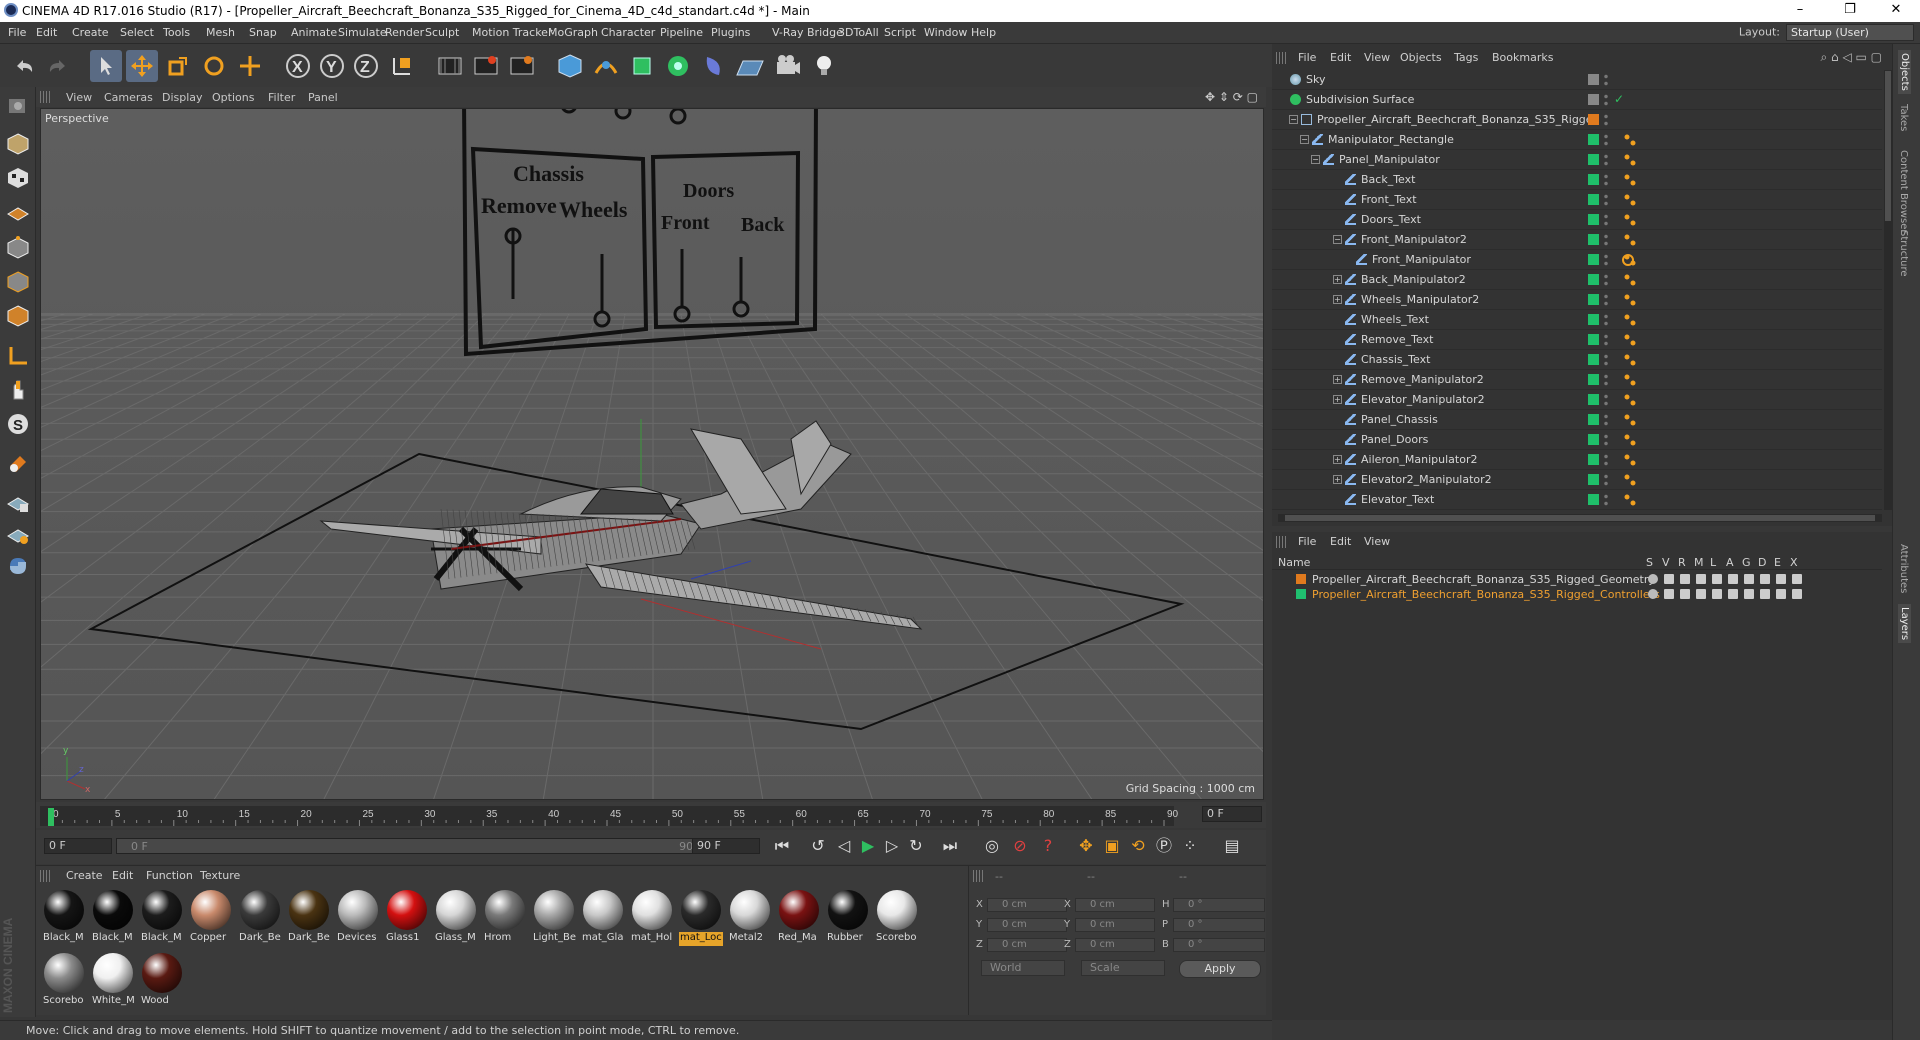 The height and width of the screenshot is (1040, 1920). I want to click on key-selection-icon: ?, so click(1048, 846).